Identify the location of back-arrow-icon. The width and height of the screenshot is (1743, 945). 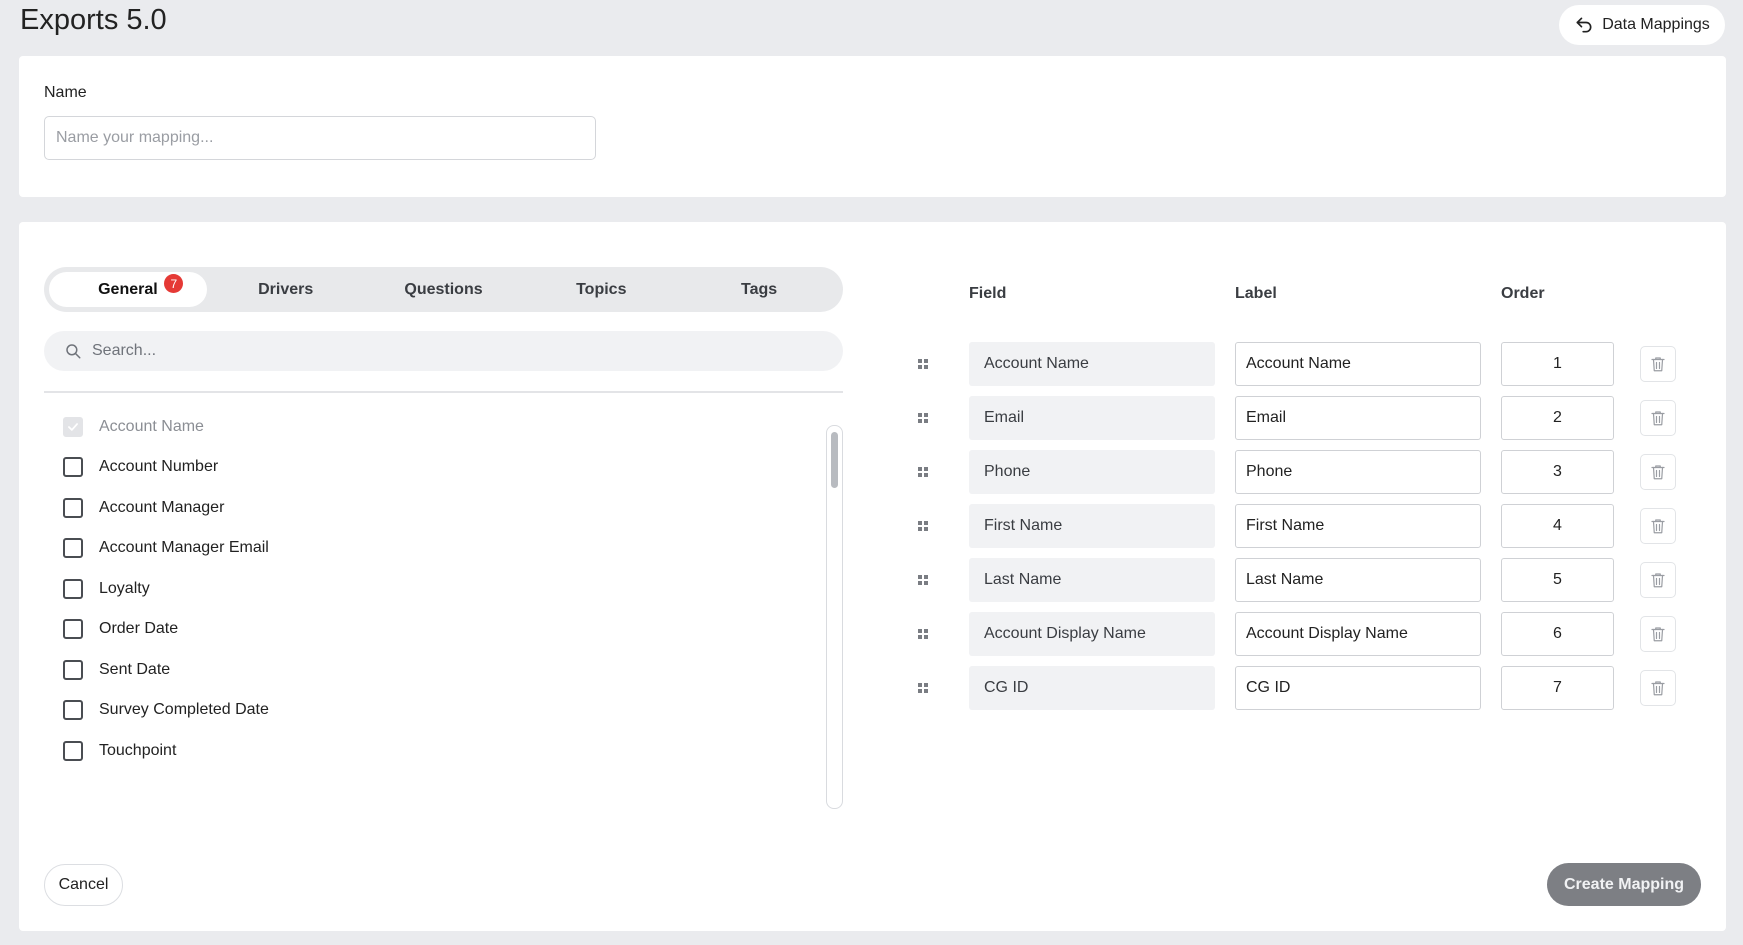
(1584, 25).